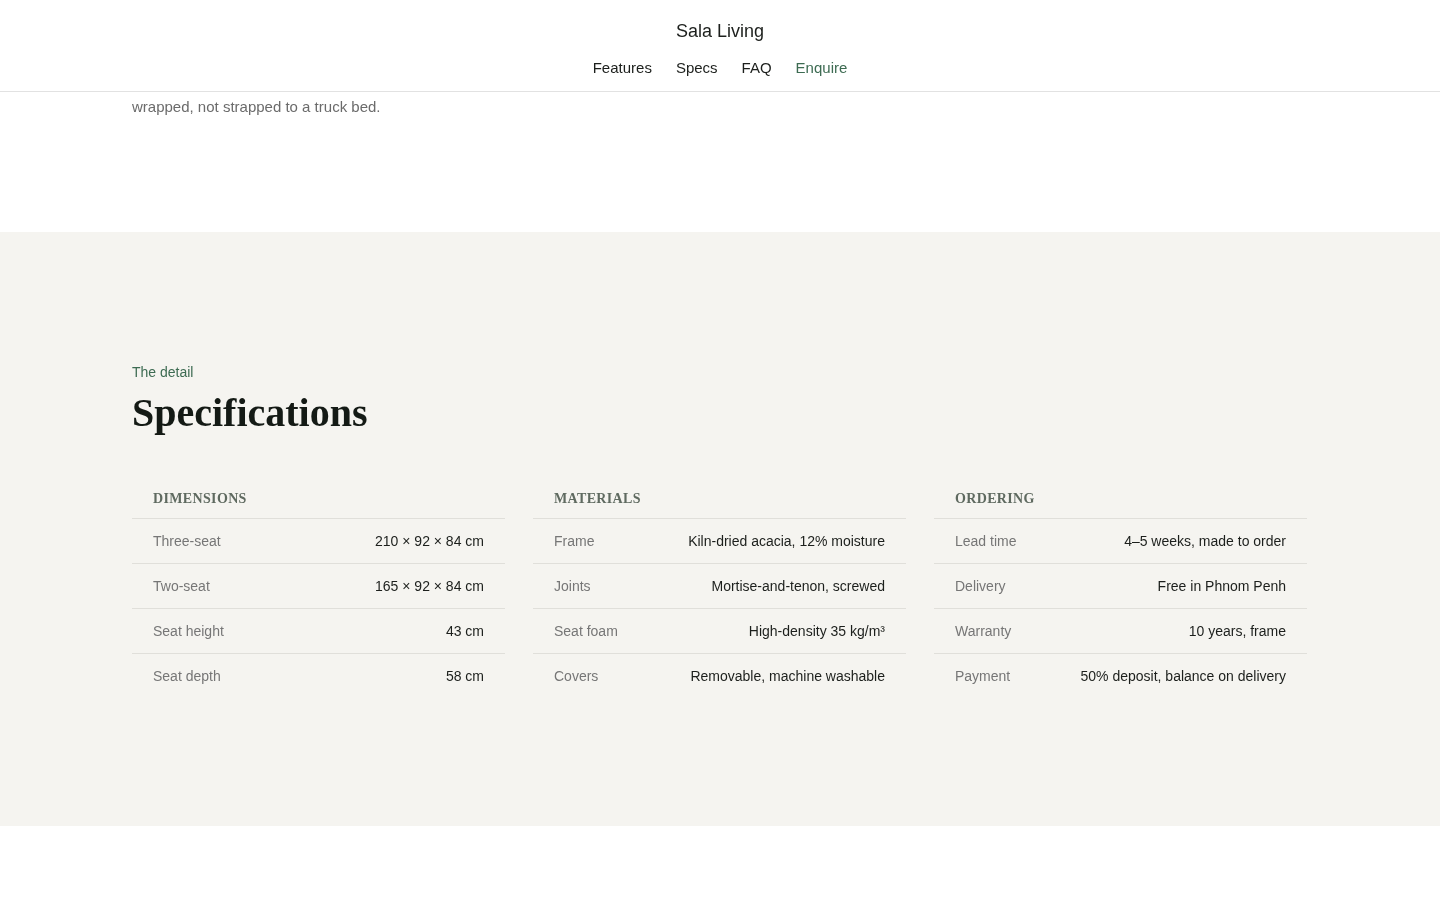 The image size is (1440, 900). I want to click on spec-value: Removable, machine washable, so click(787, 676).